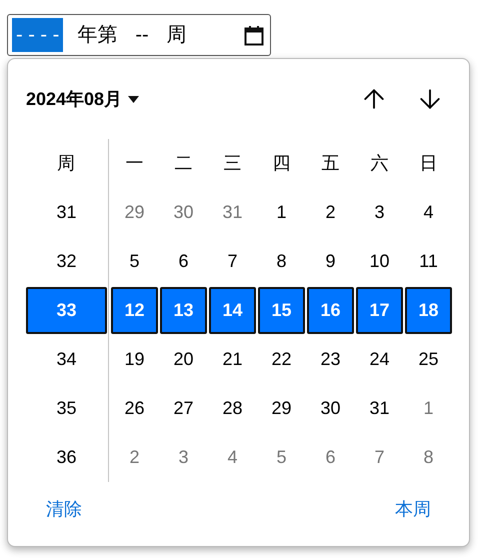  What do you see at coordinates (232, 163) in the screenshot?
I see `weekday-header: 三` at bounding box center [232, 163].